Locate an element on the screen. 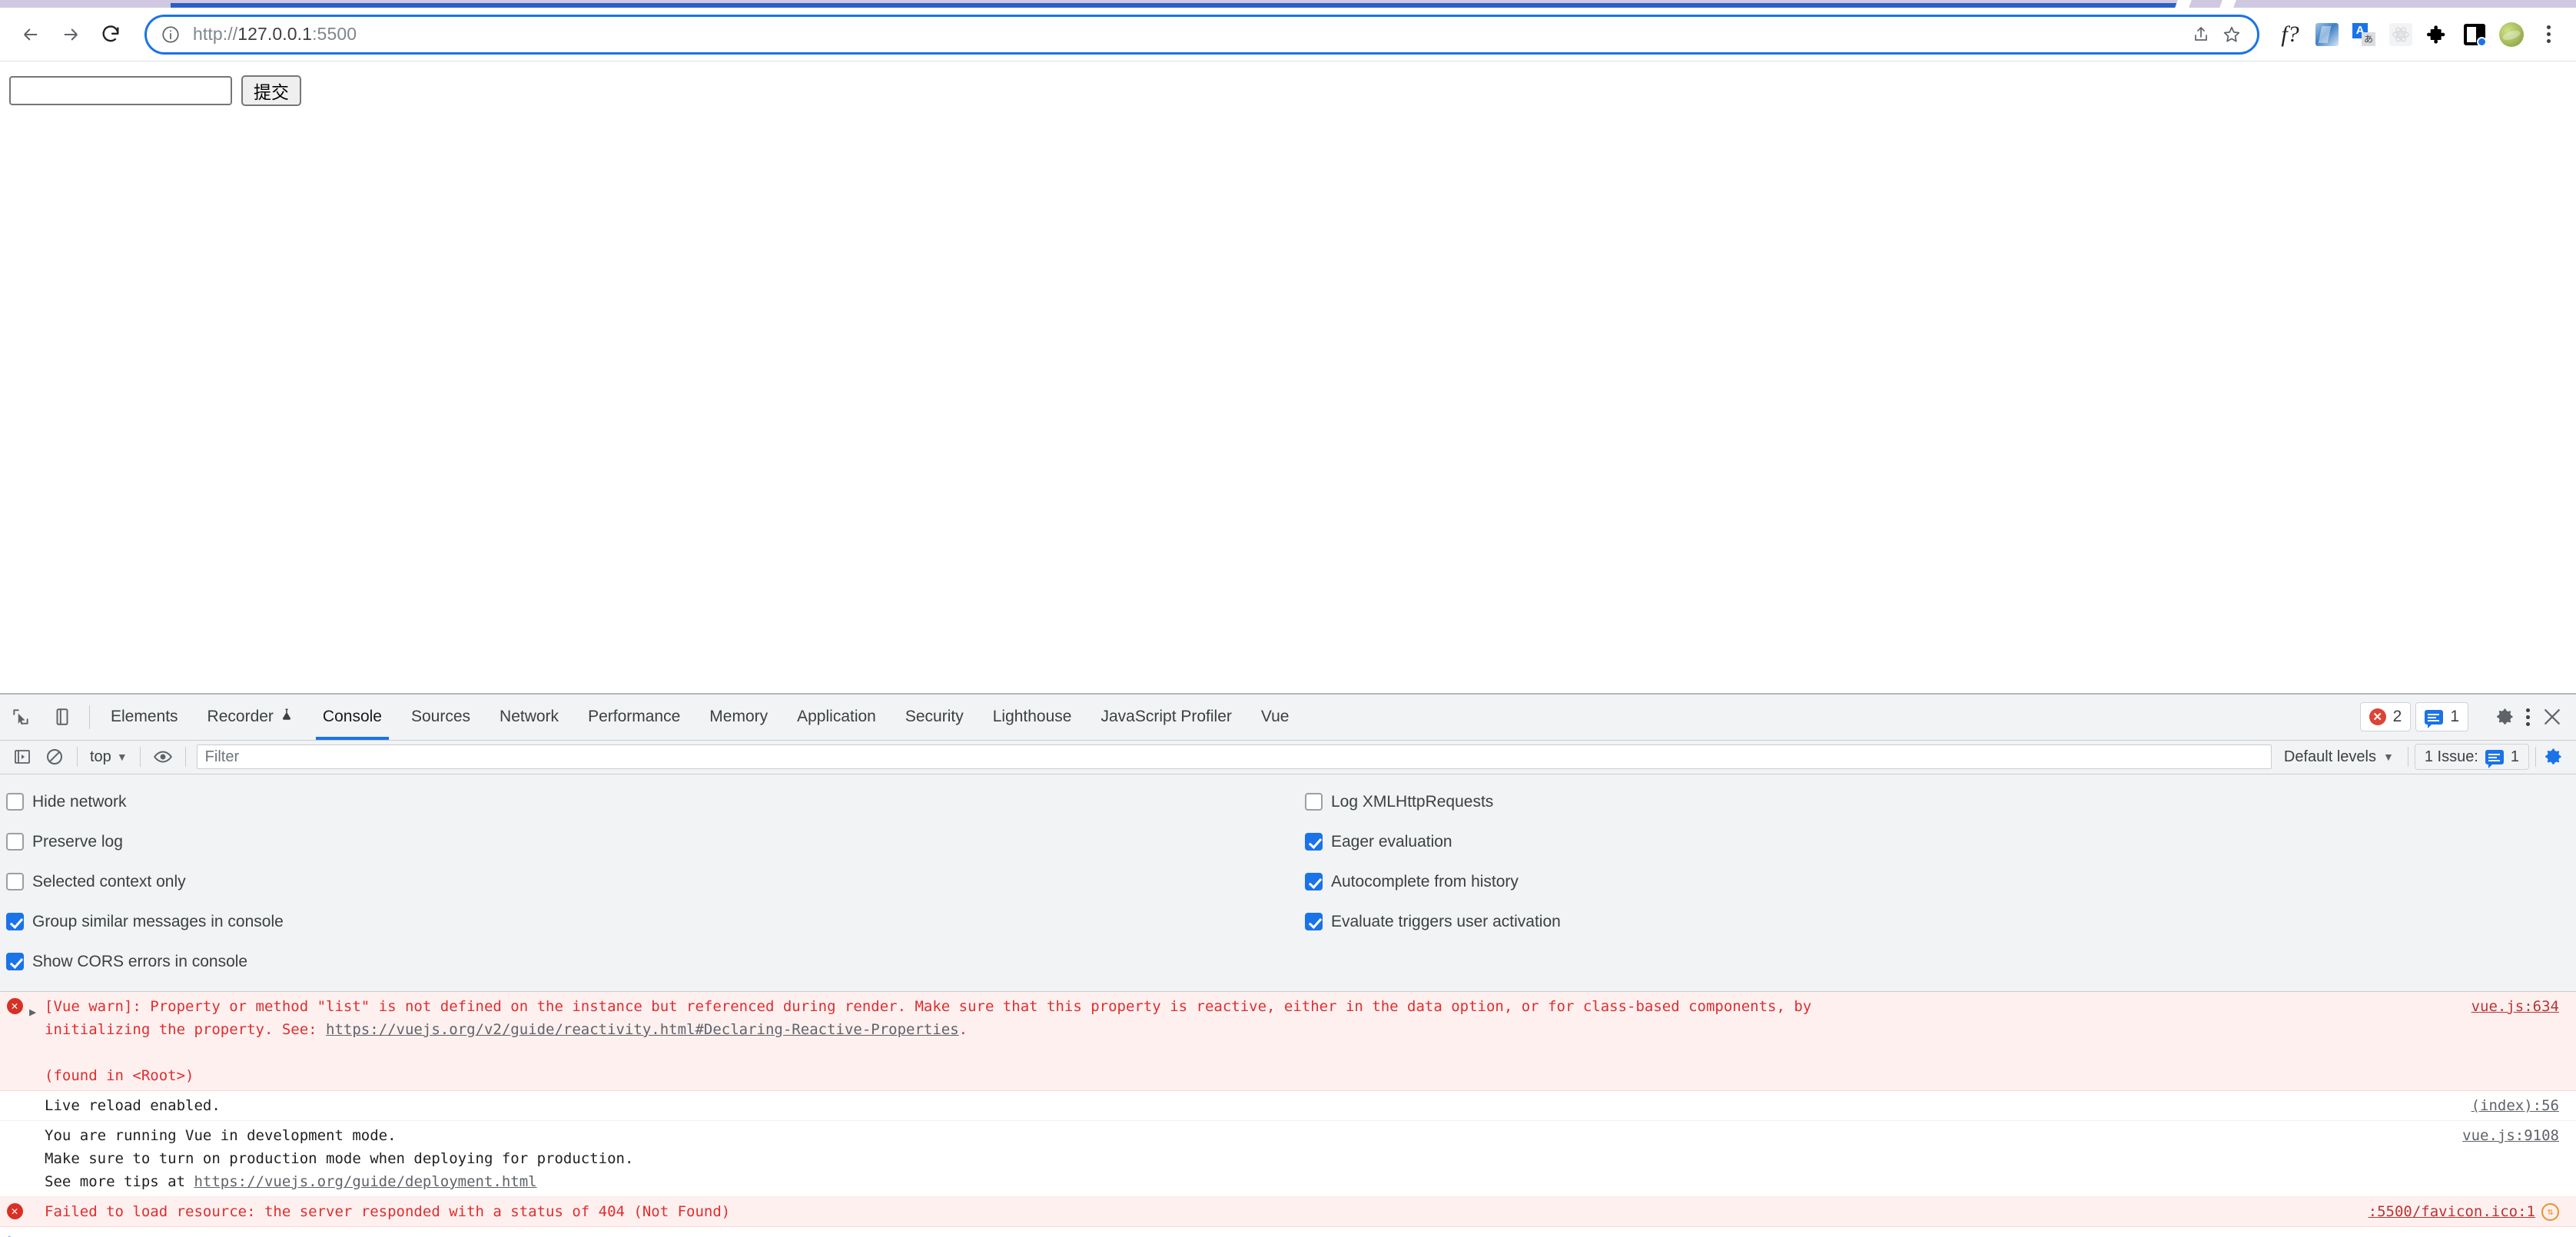 This screenshot has width=2576, height=1237. tab-network: Network is located at coordinates (529, 717).